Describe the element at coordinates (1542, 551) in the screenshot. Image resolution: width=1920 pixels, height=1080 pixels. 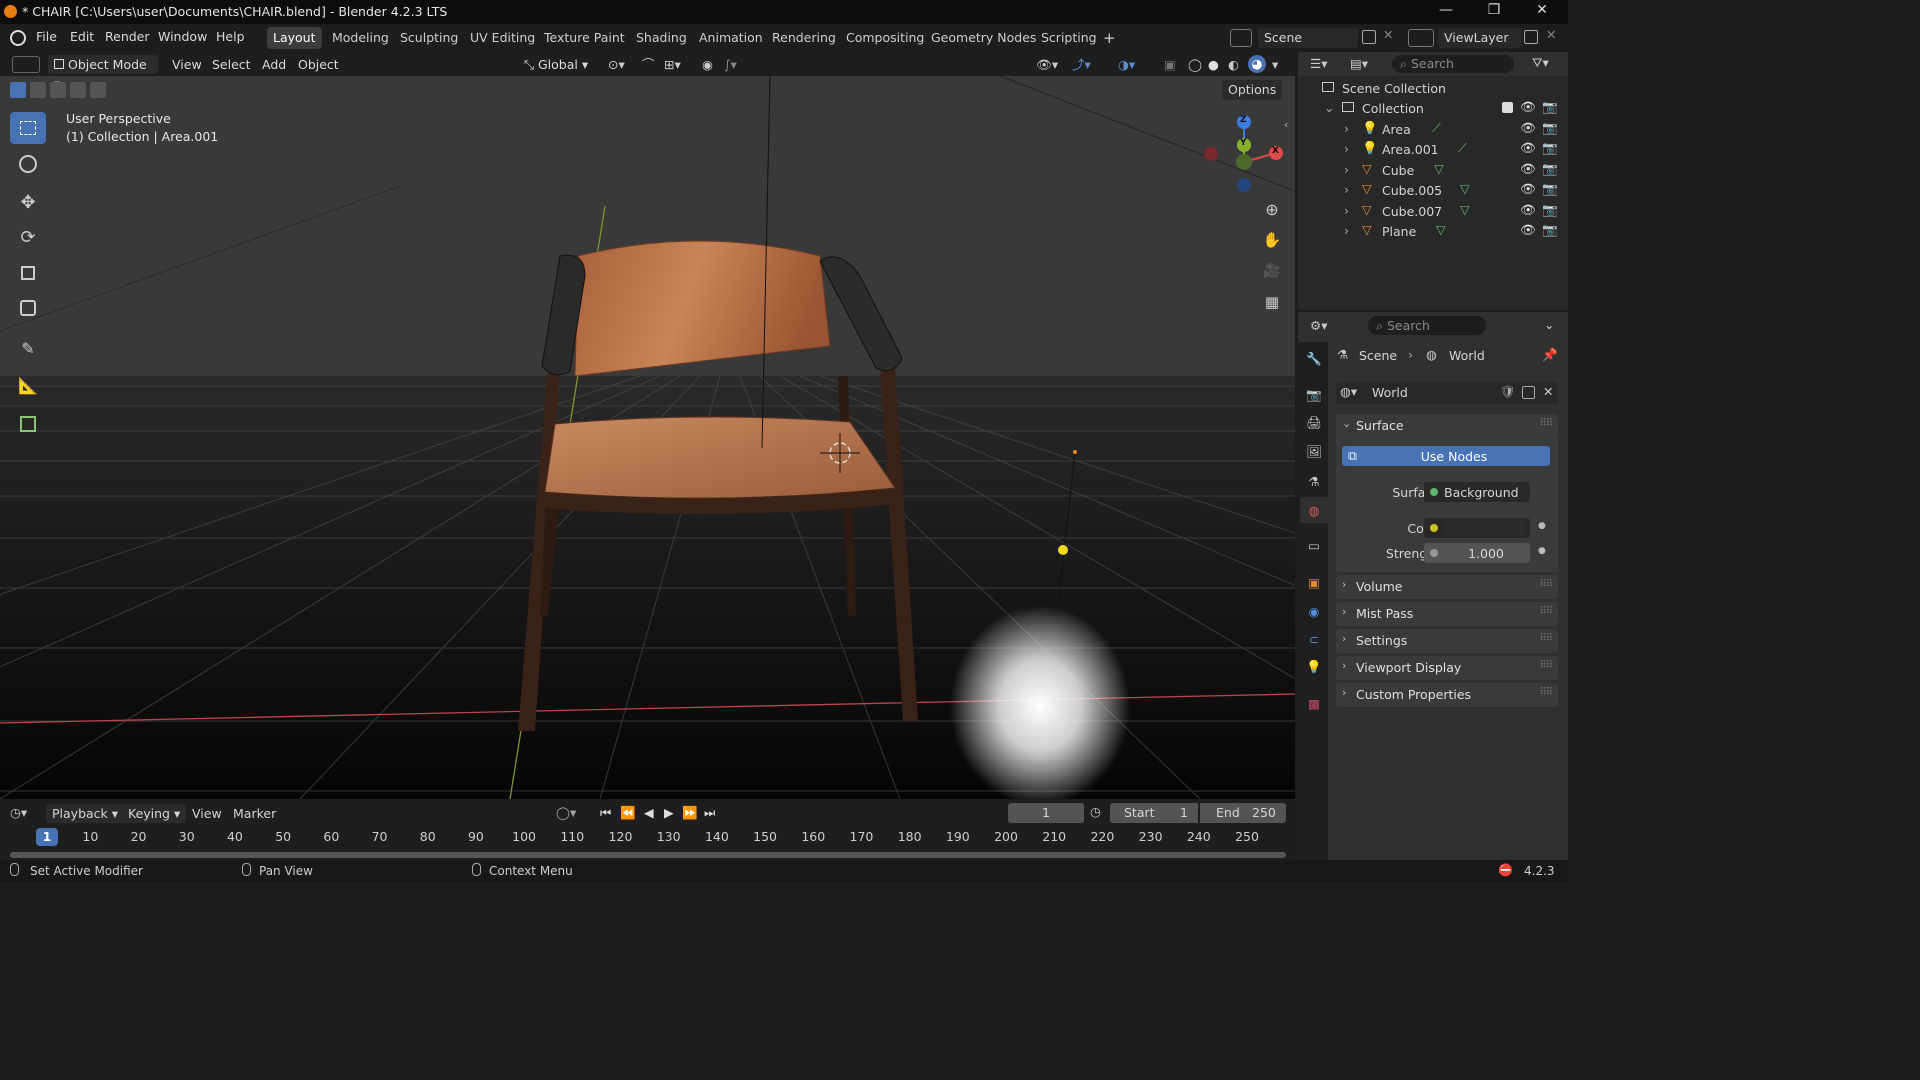
I see `strength-keyframe-icon: ●` at that location.